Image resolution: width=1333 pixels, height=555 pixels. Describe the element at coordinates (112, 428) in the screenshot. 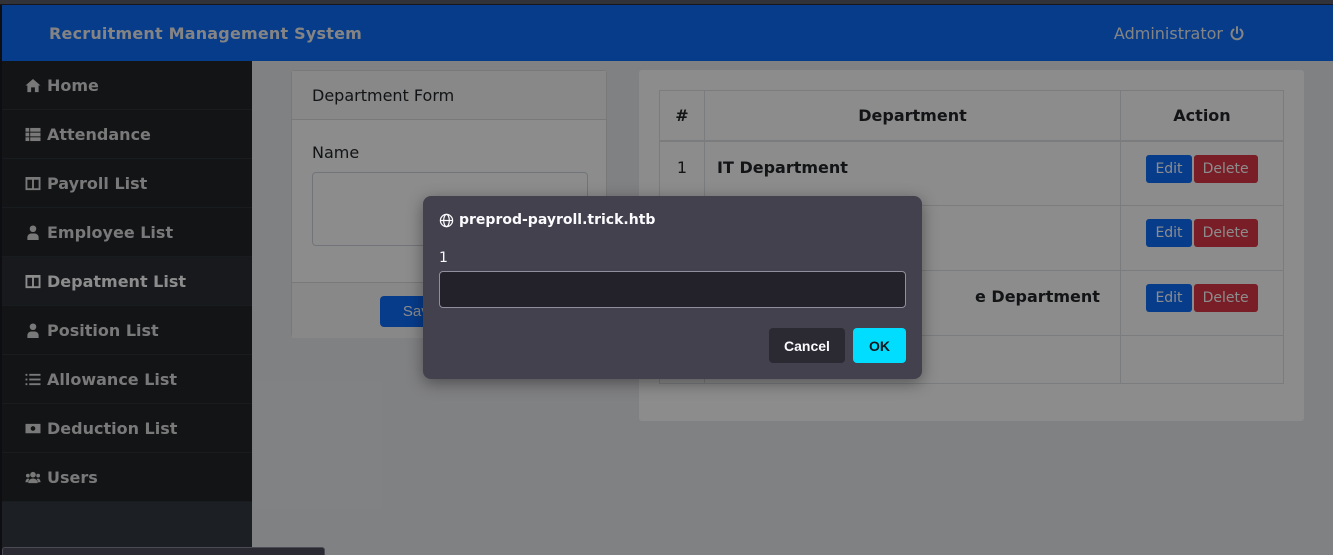

I see `sidebar-item-label: Deduction List` at that location.